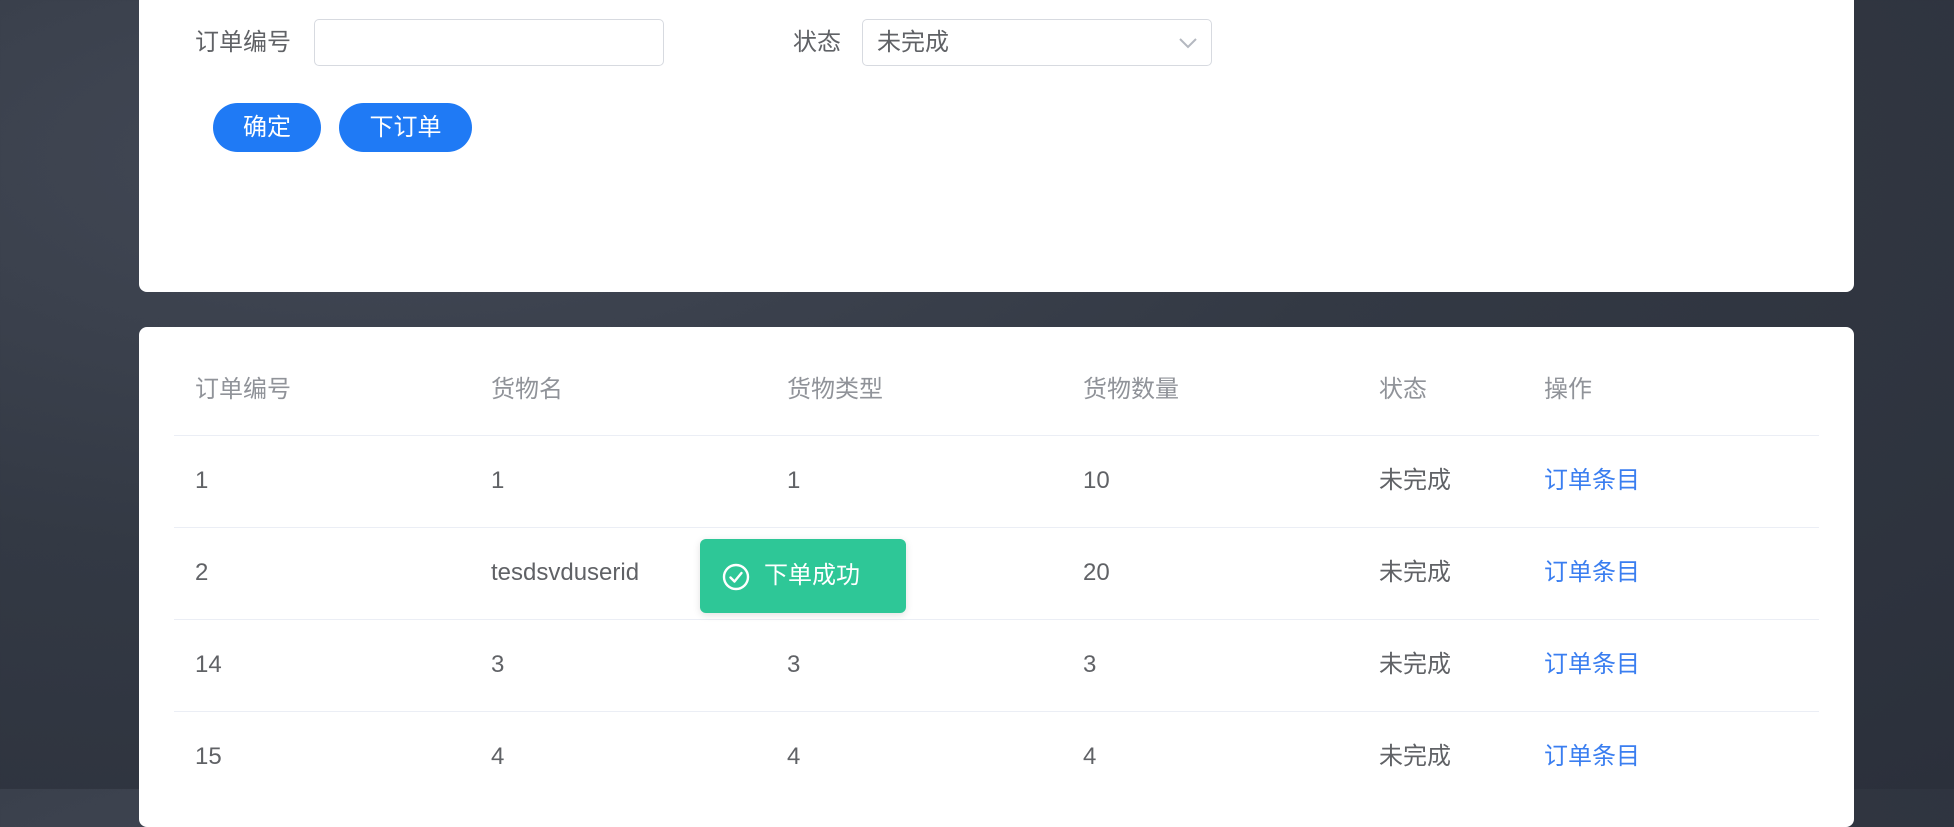 This screenshot has height=827, width=1954. I want to click on header-quantity: 货物数量, so click(1131, 389).